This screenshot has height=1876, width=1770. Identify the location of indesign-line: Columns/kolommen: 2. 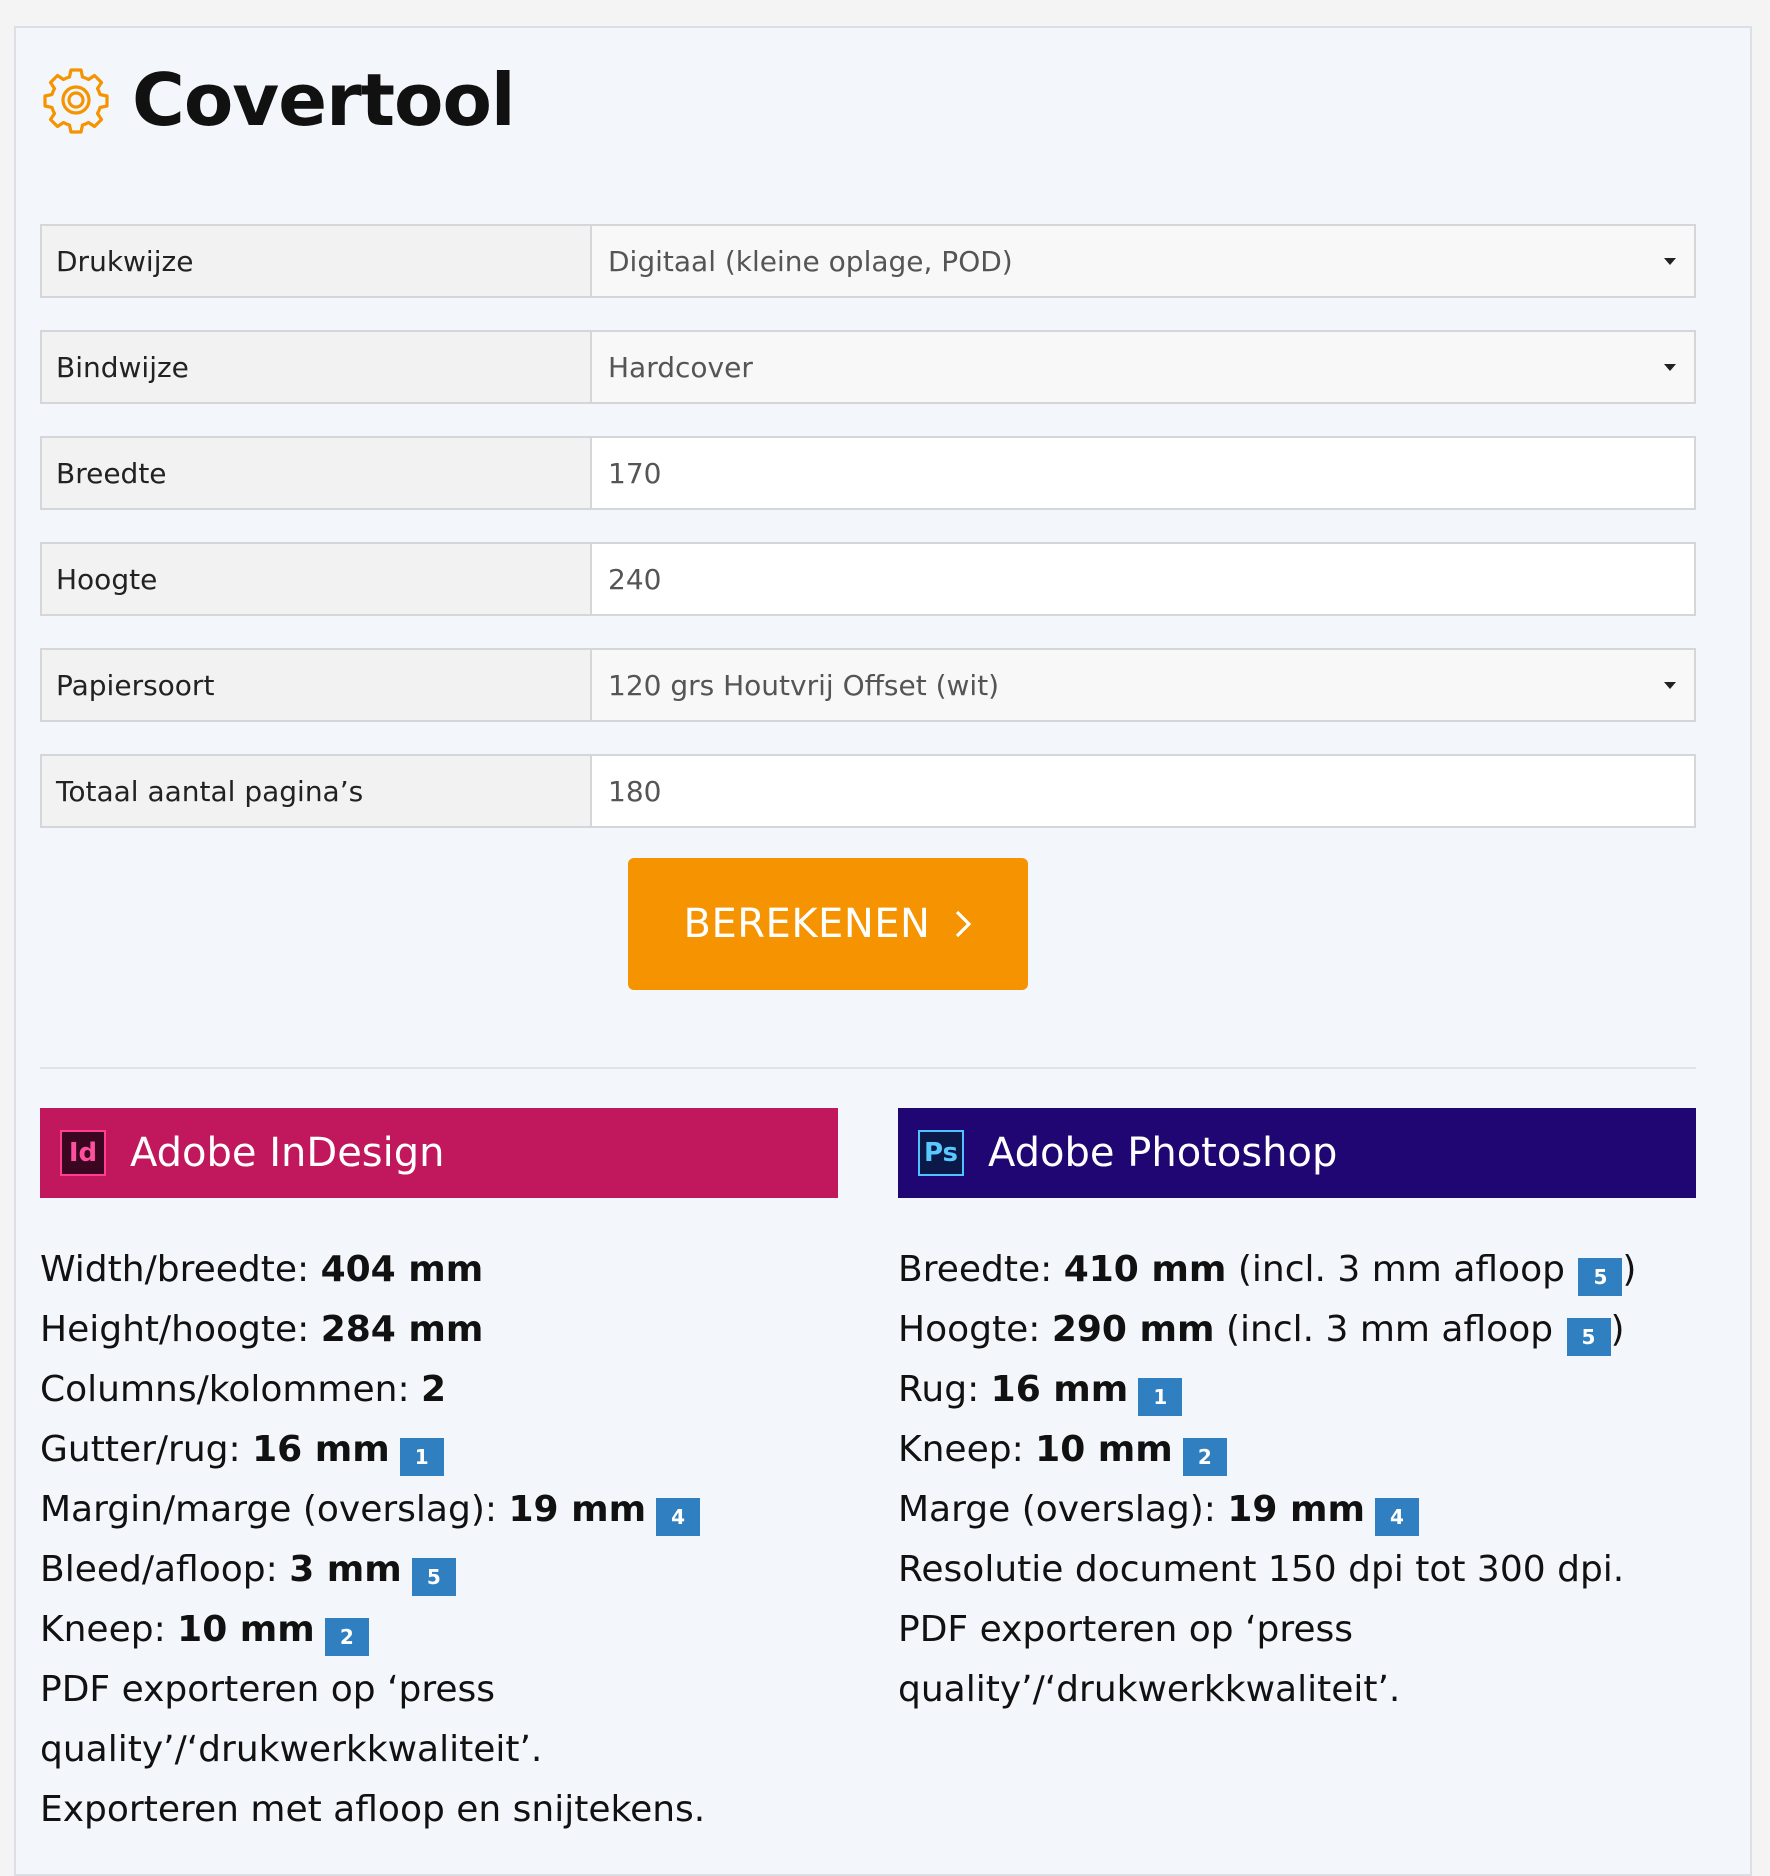
(439, 1390).